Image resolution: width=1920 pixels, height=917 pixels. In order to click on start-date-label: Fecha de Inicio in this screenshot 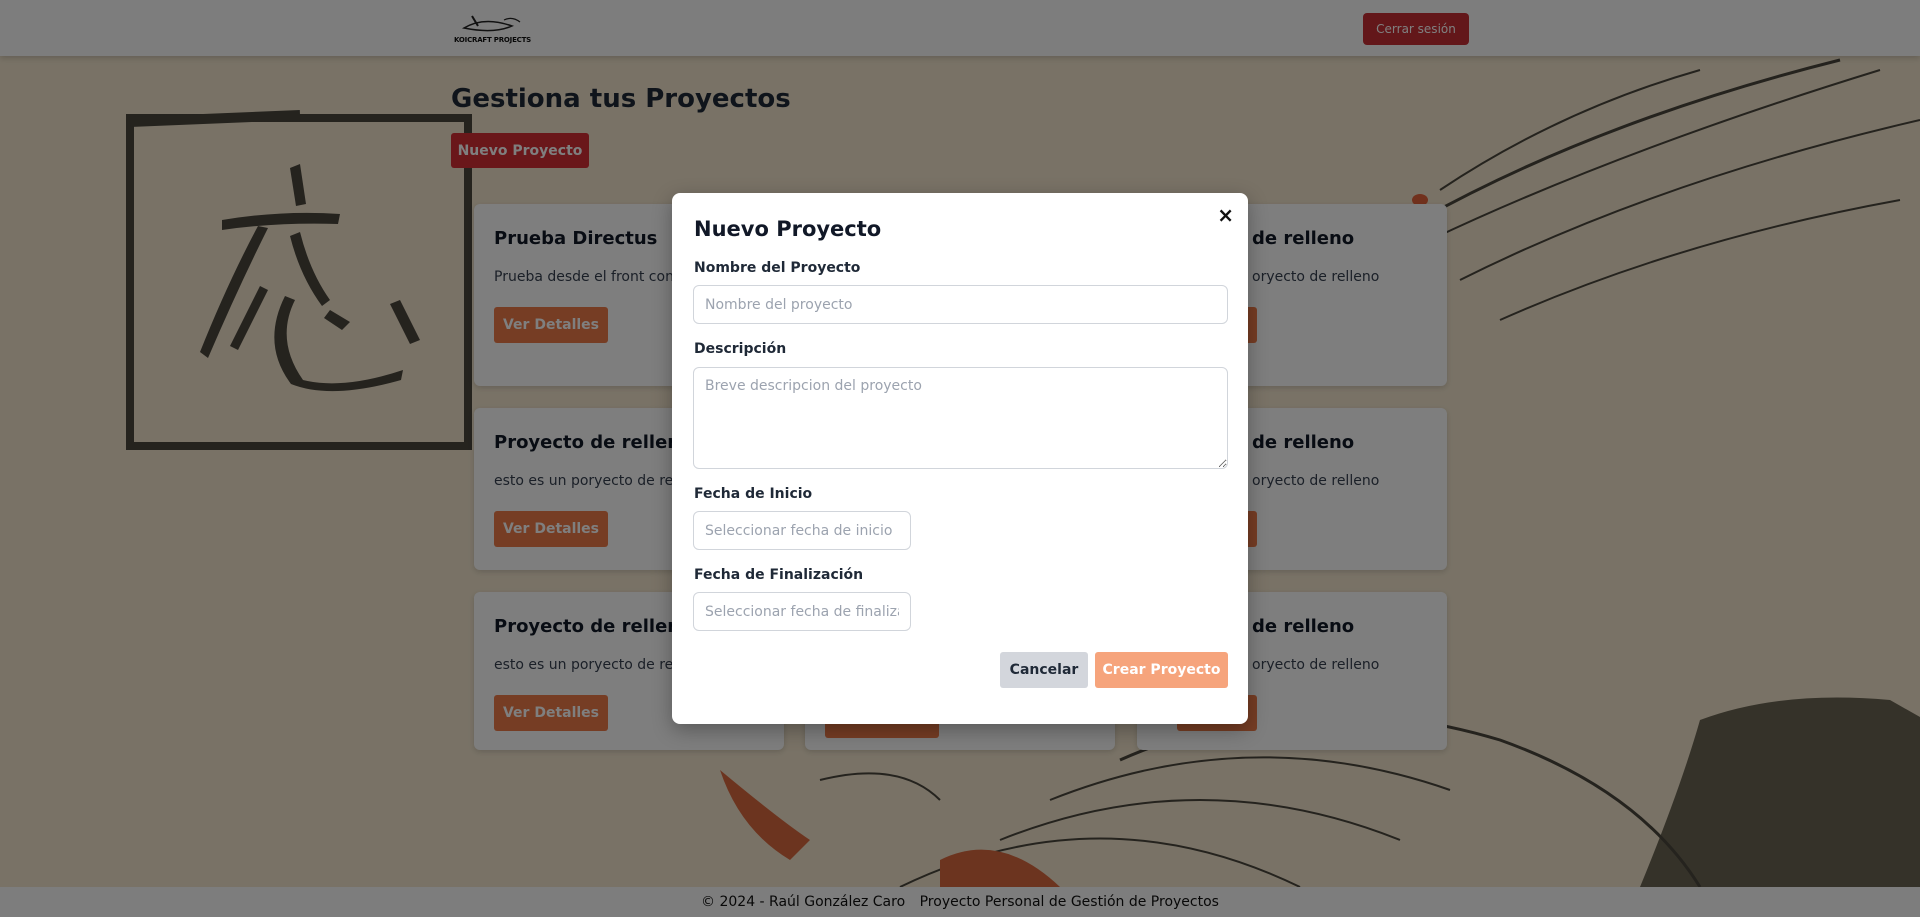, I will do `click(753, 494)`.